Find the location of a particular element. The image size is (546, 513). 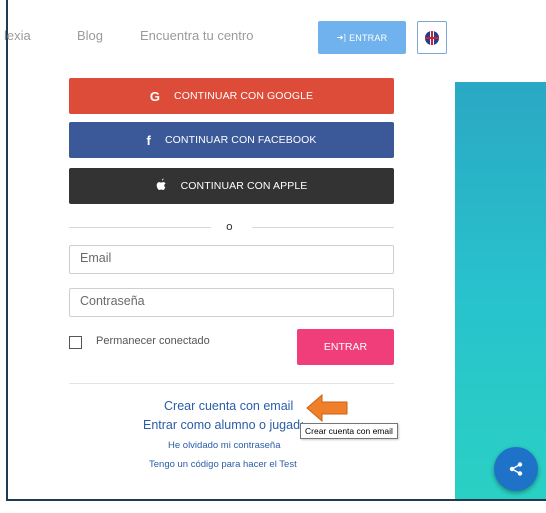

email-field: Email is located at coordinates (231, 259).